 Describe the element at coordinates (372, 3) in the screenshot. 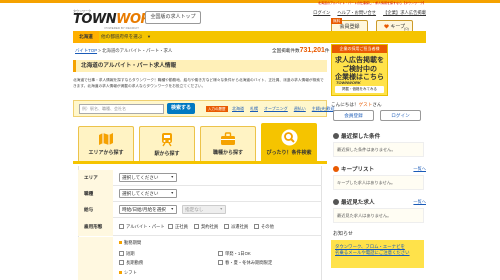

I see `top-seo-note: 北海道のアルバイト・パートの仕事探し・求人情報を探すなら【タウンワーク】` at that location.